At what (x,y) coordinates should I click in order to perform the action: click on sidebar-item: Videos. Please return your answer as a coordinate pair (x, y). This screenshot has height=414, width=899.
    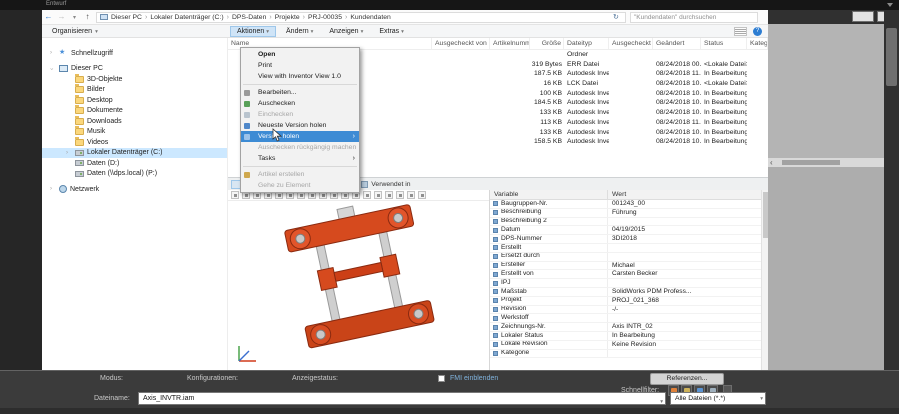
    Looking at the image, I should click on (134, 142).